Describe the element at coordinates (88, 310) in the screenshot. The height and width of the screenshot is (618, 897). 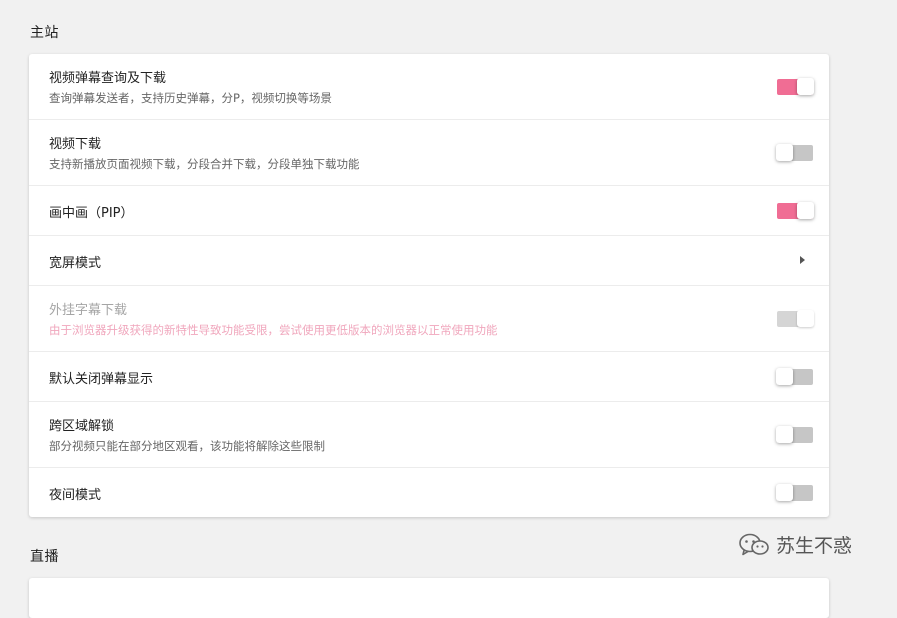
I see `setting-title: 外挂字幕下载` at that location.